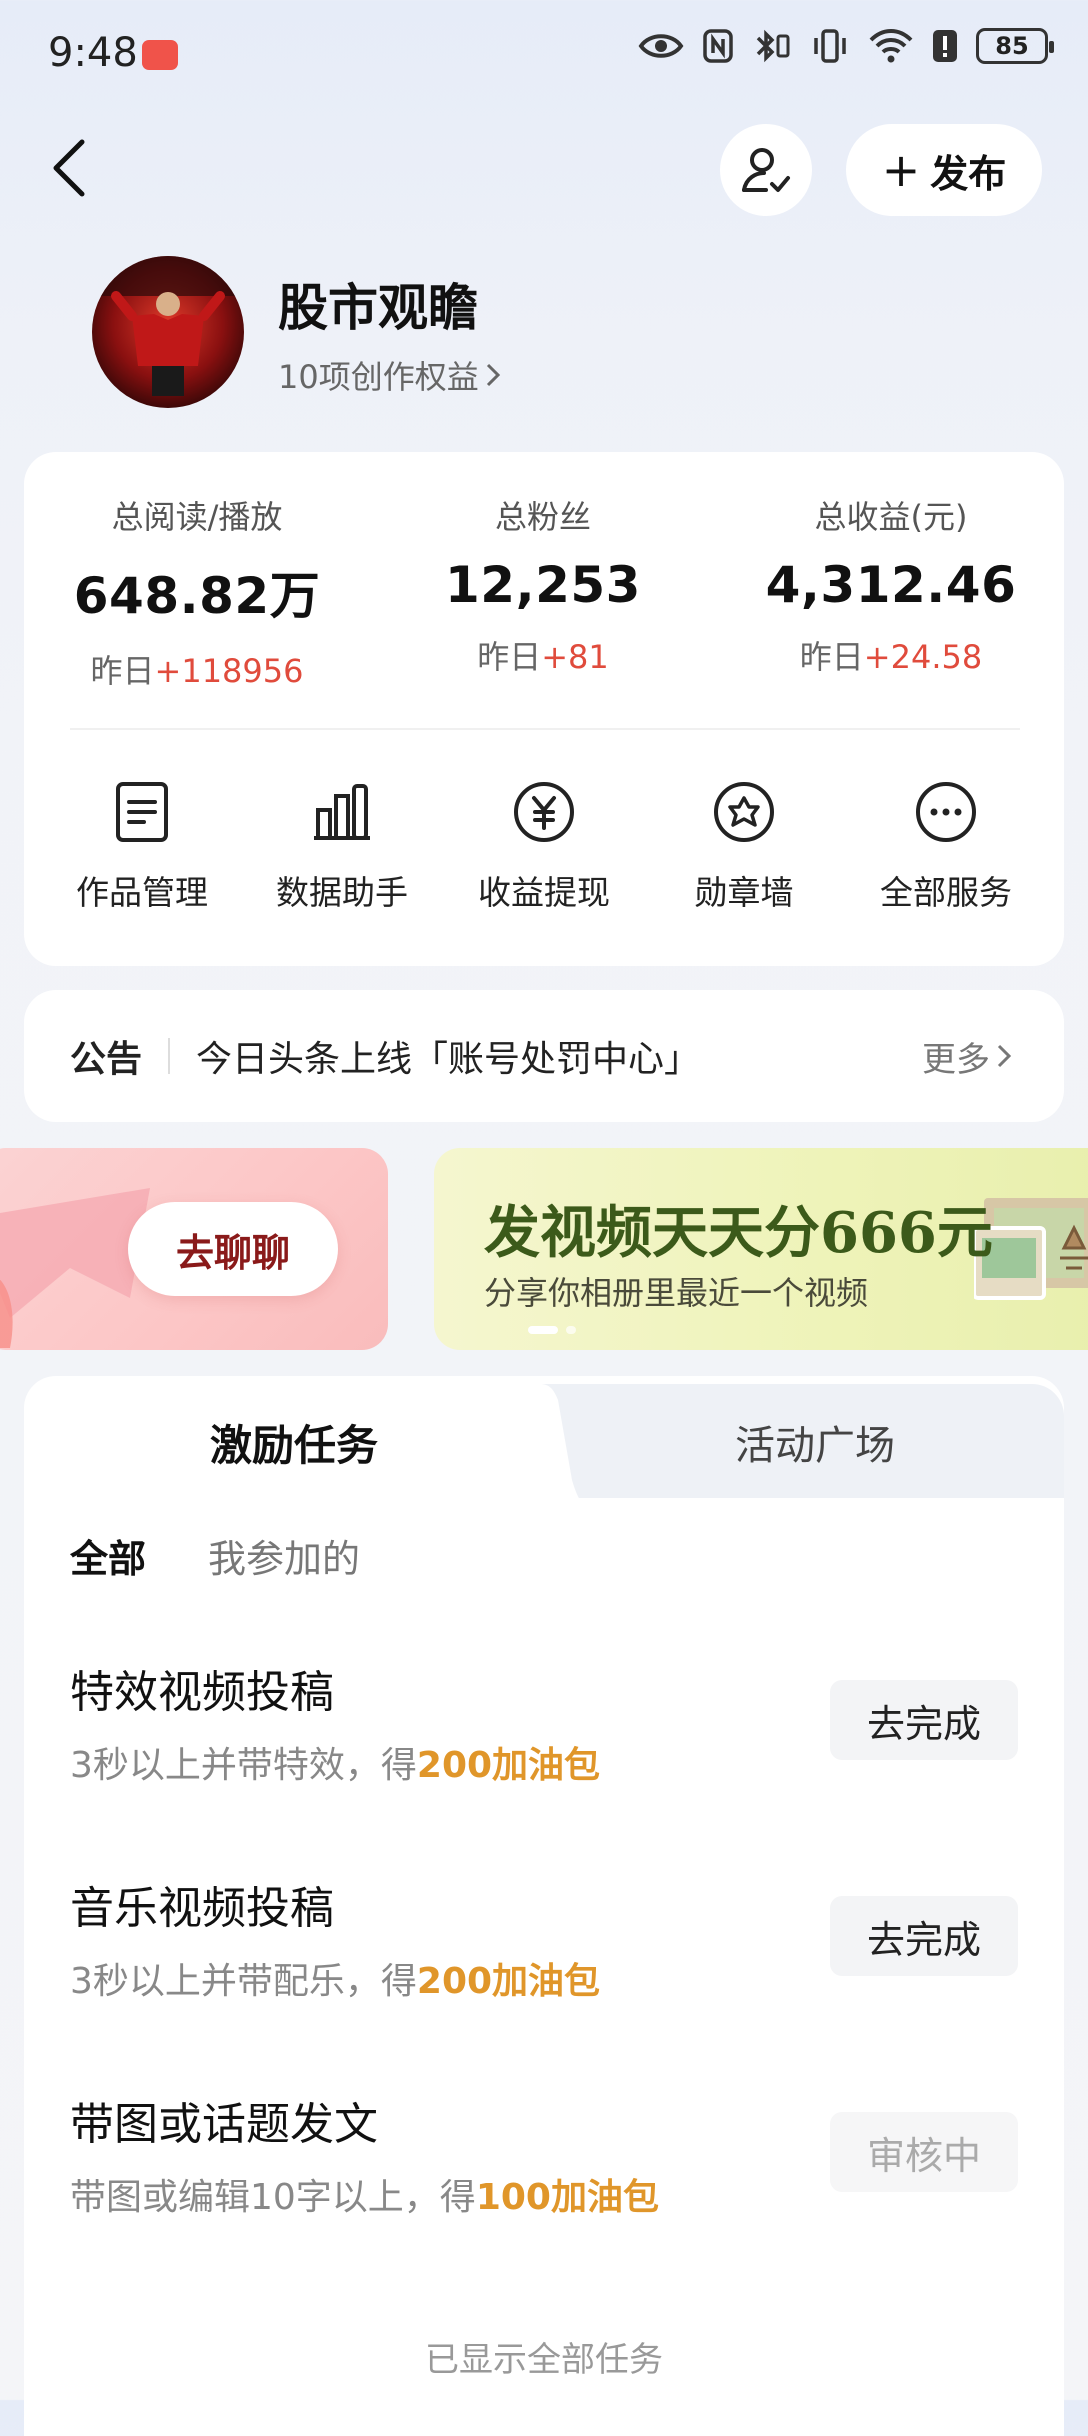  Describe the element at coordinates (106, 1059) in the screenshot. I see `notice-tag: 公告` at that location.